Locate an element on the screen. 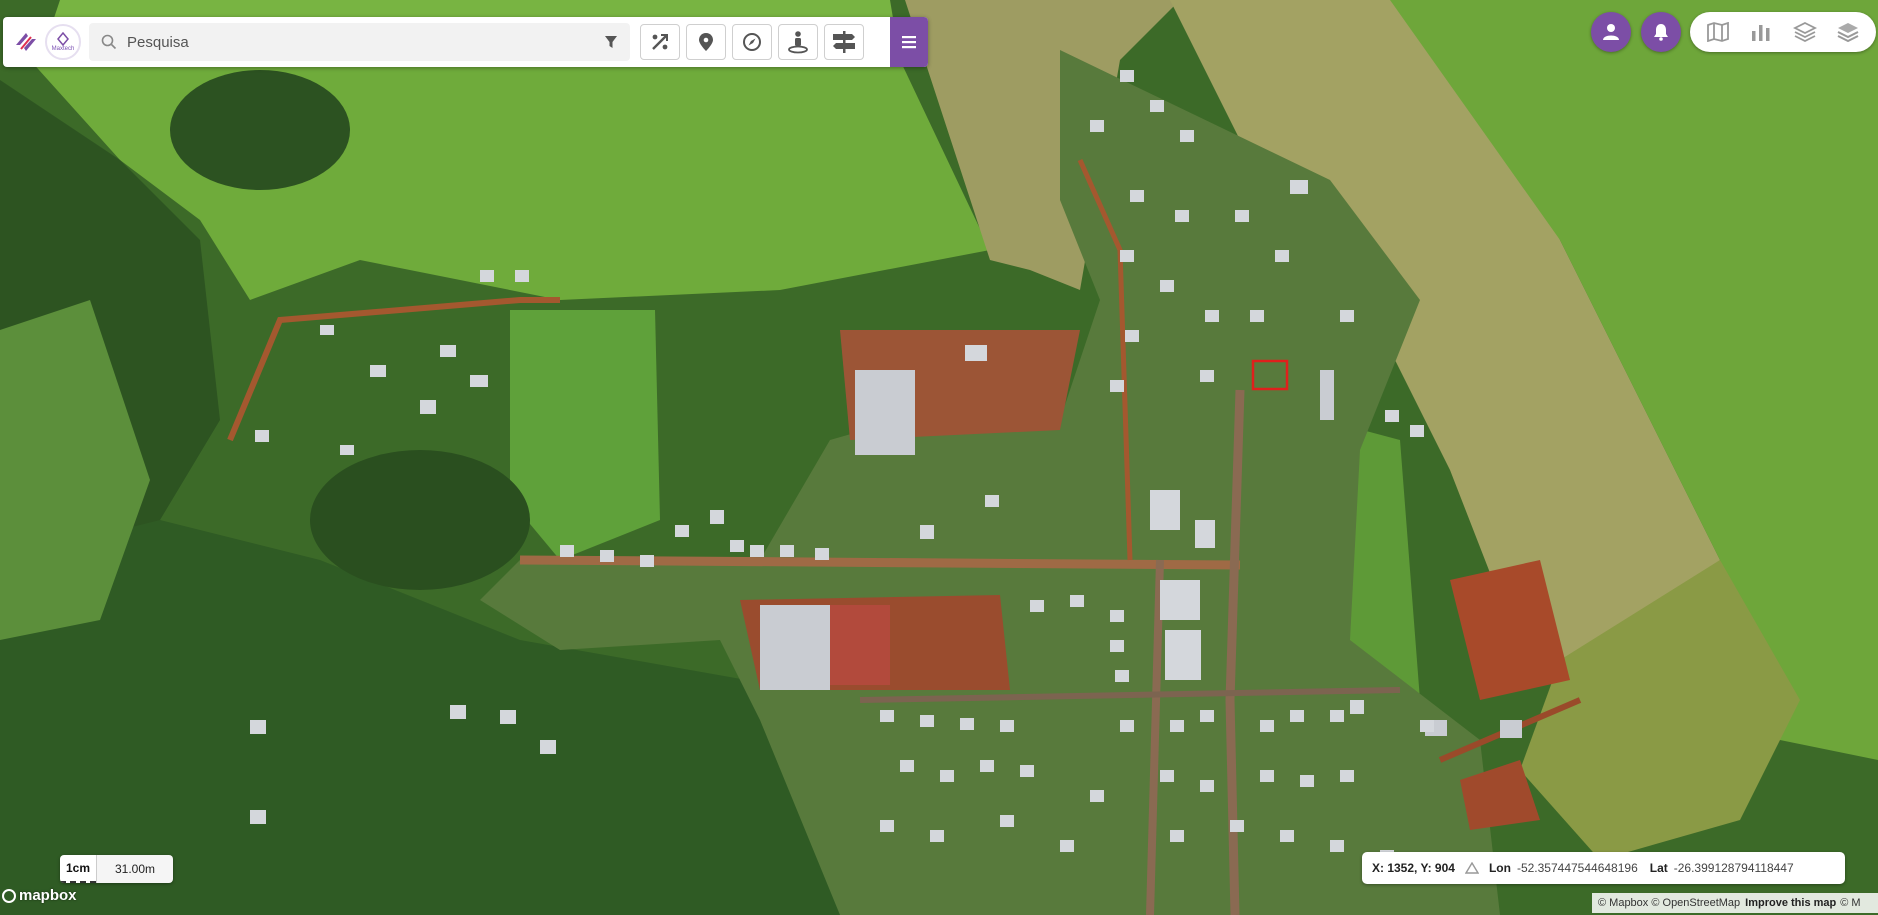 Image resolution: width=1878 pixels, height=915 pixels. logo-caption: Maxtech is located at coordinates (63, 48).